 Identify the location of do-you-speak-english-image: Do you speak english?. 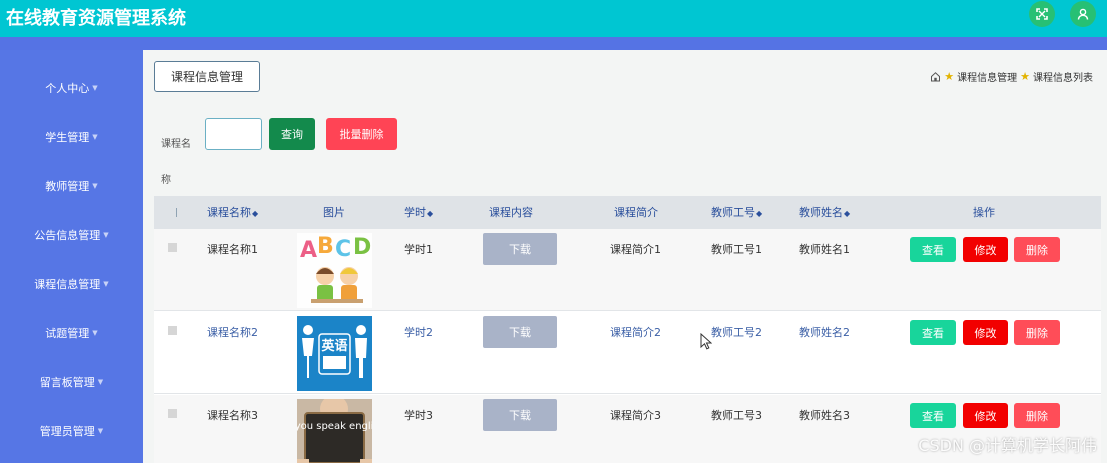
(334, 431).